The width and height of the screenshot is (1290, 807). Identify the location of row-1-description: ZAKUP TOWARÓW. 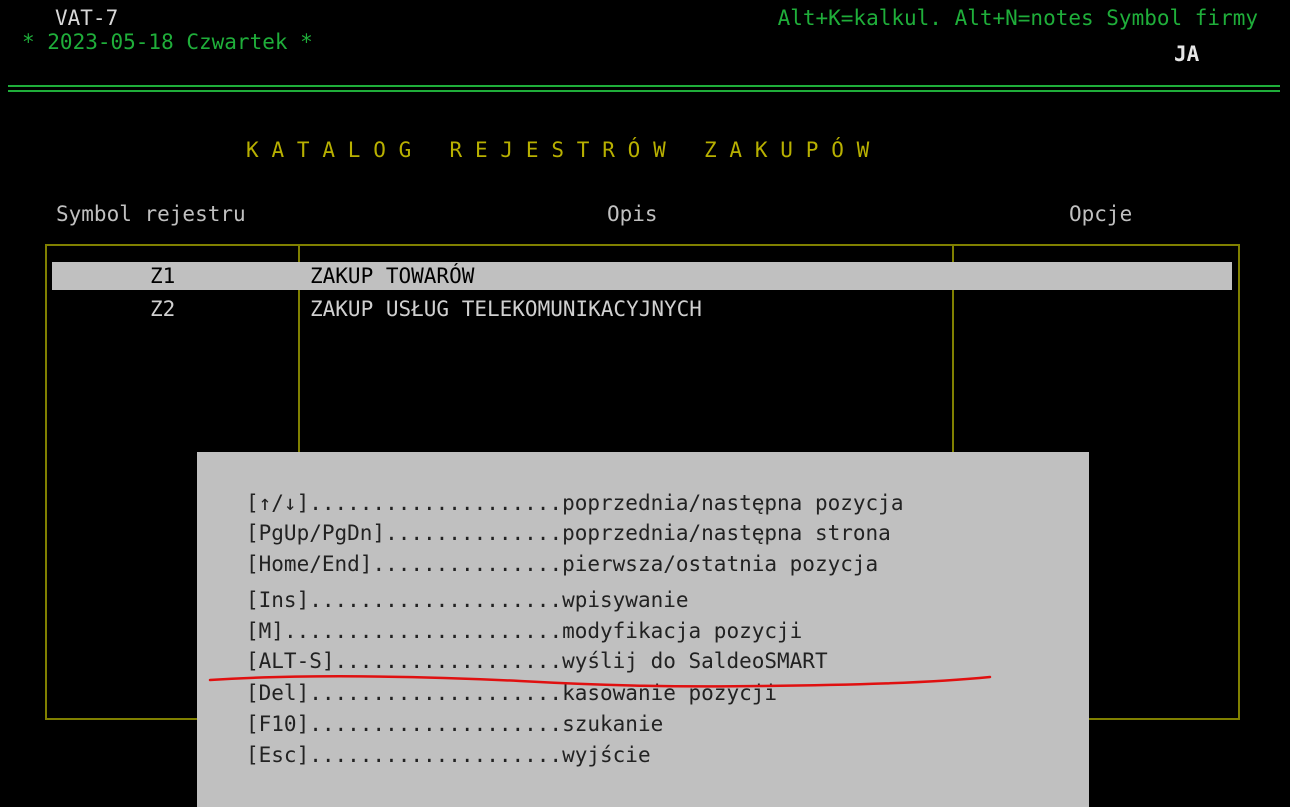
(392, 276).